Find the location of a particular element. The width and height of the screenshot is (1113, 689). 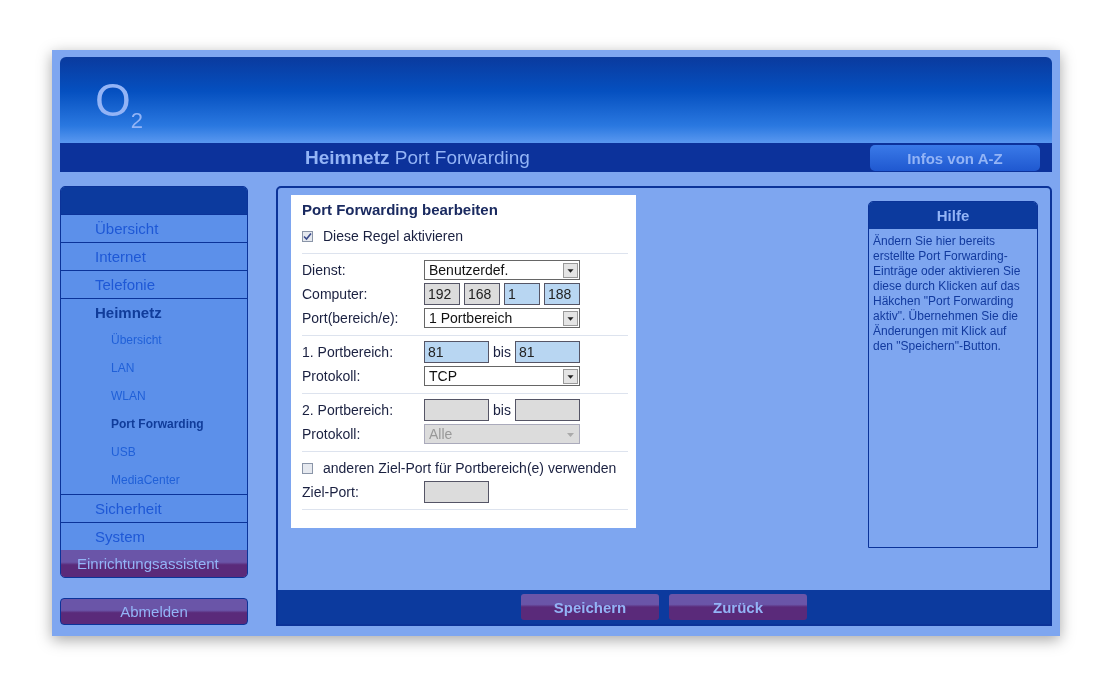

field-label: 2. Portbereich: is located at coordinates (348, 410).